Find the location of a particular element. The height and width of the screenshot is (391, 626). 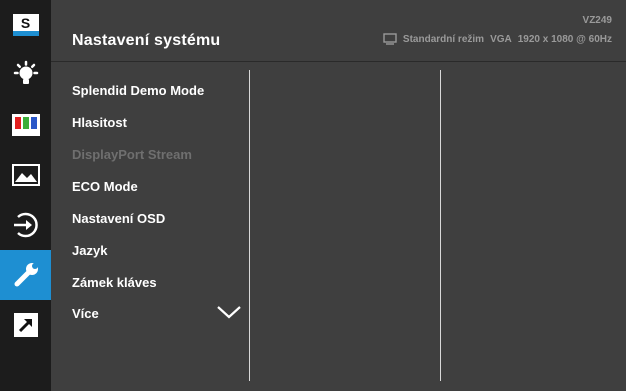

model-label: VZ249 is located at coordinates (597, 20).